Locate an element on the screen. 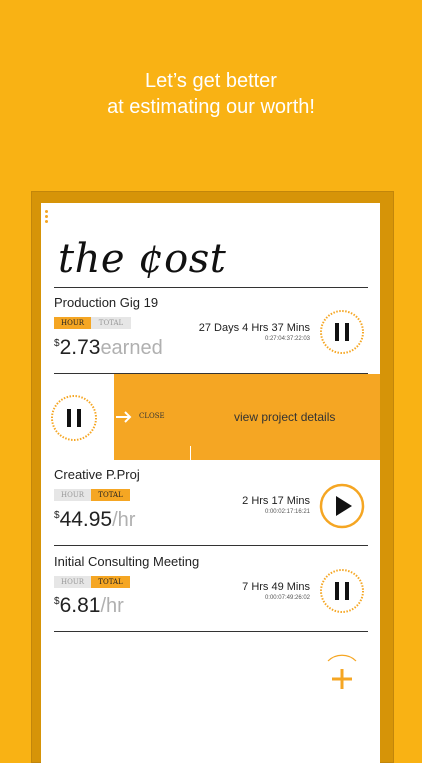  project-duration-detail: 0:00:07:49:26:02 is located at coordinates (287, 598).